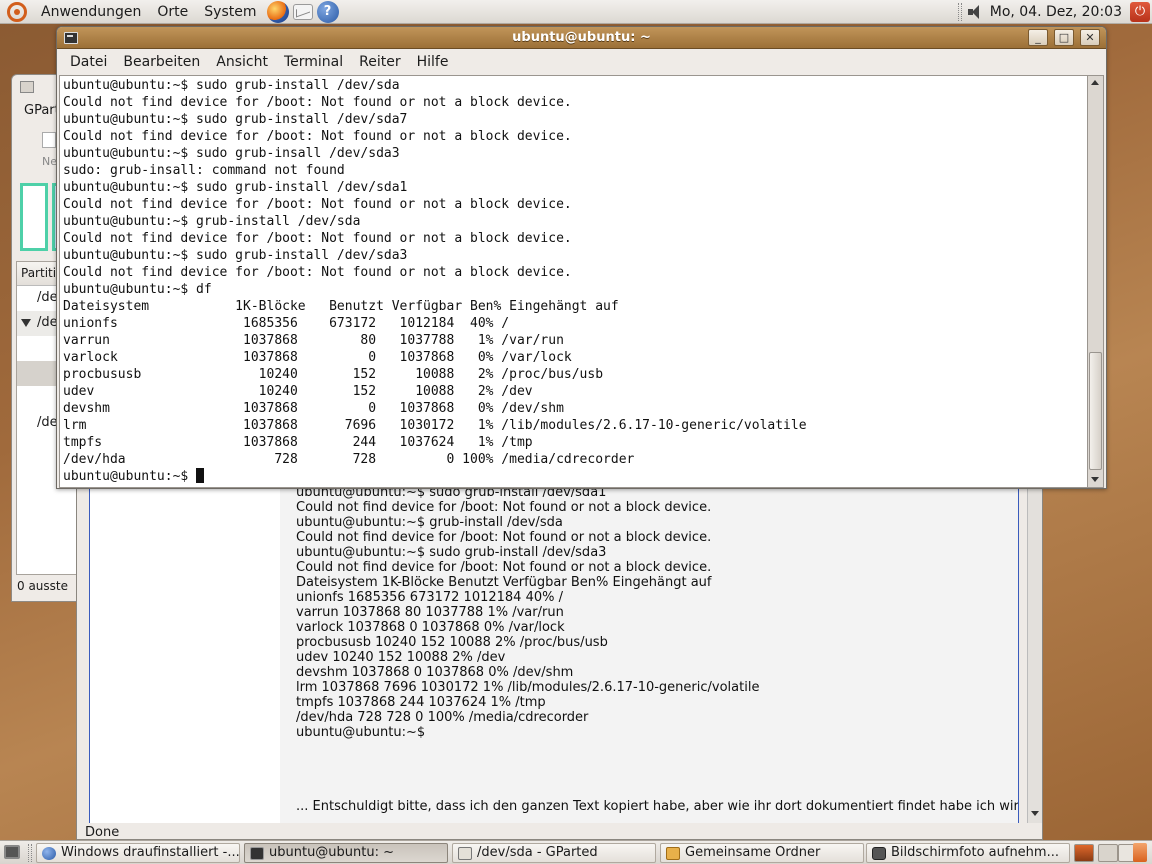 This screenshot has height=864, width=1152. What do you see at coordinates (379, 62) in the screenshot?
I see `menu-reiter: Reiter` at bounding box center [379, 62].